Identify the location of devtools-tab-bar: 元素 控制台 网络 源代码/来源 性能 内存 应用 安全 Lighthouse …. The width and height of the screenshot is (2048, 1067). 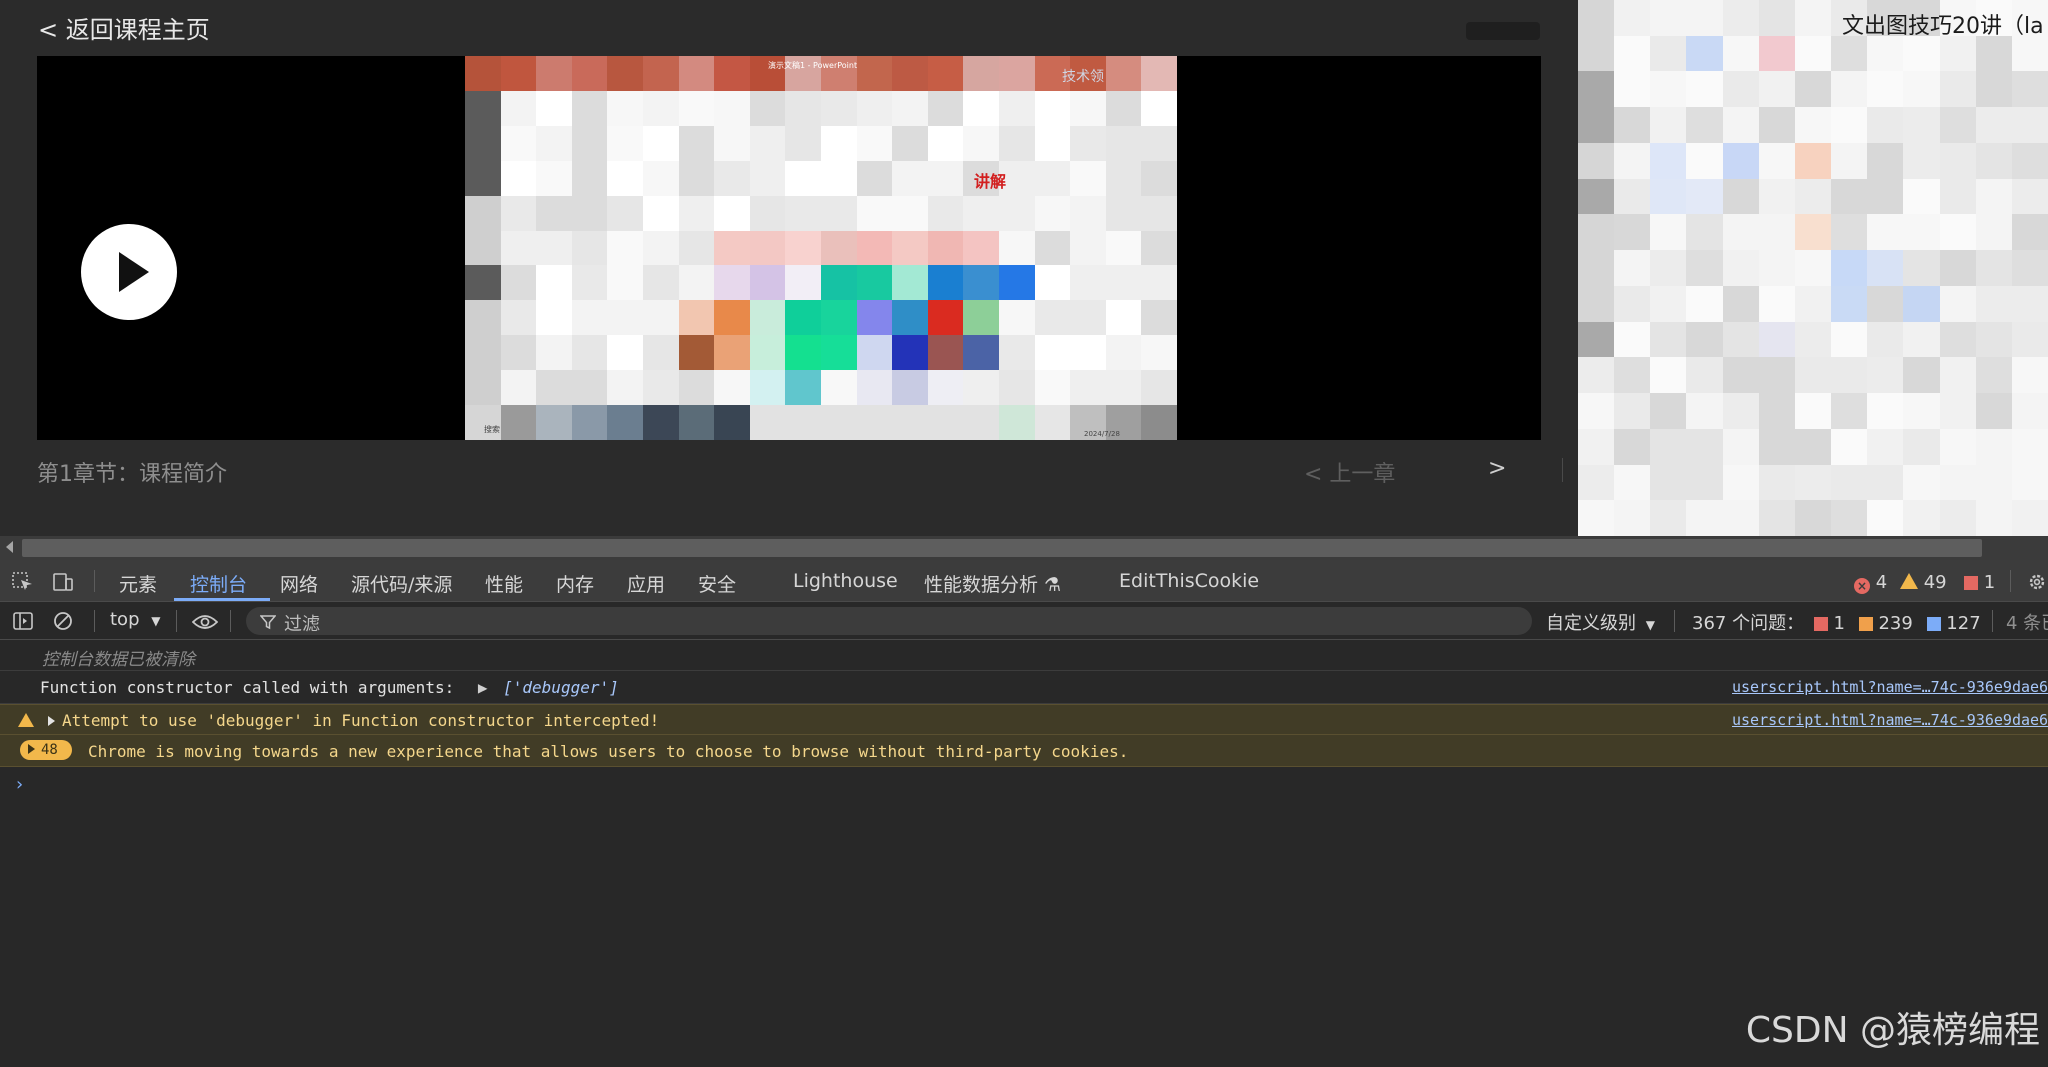
(1024, 581).